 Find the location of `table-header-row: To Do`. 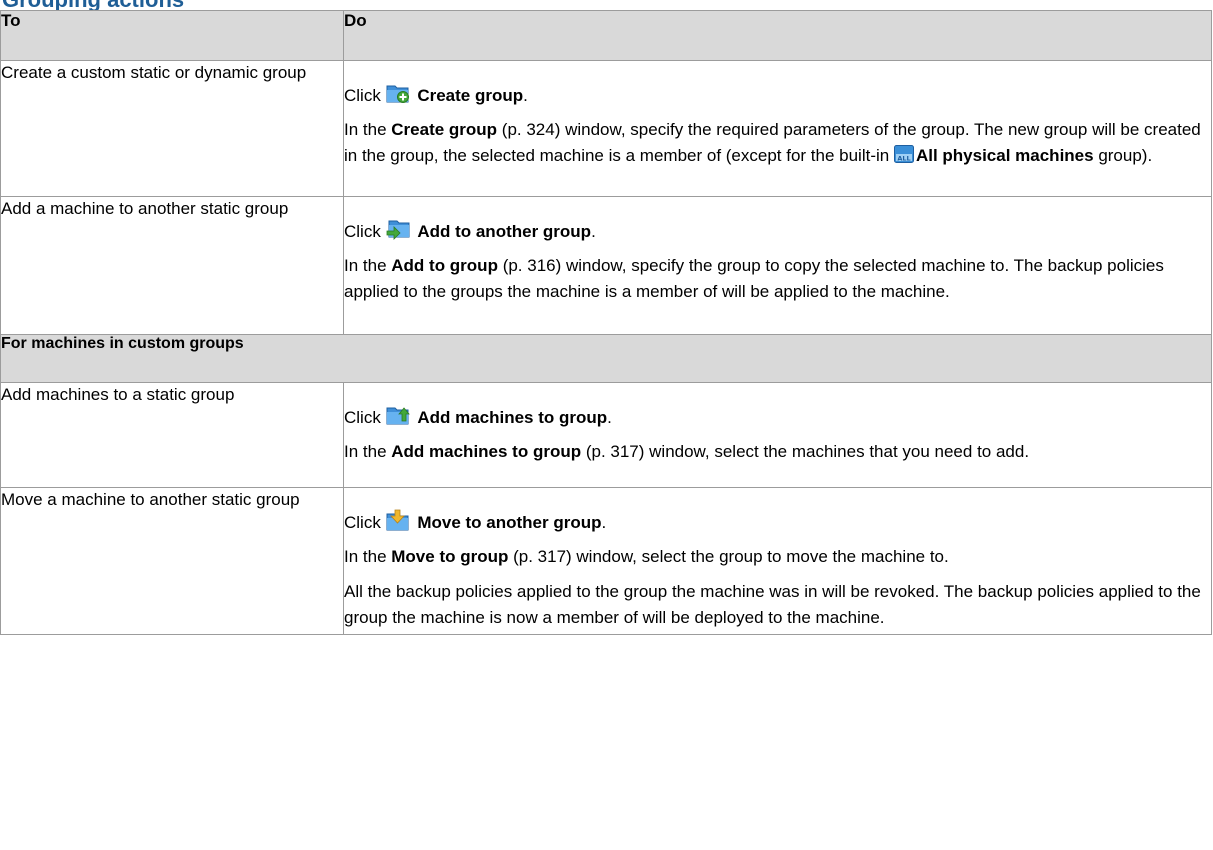

table-header-row: To Do is located at coordinates (606, 35).